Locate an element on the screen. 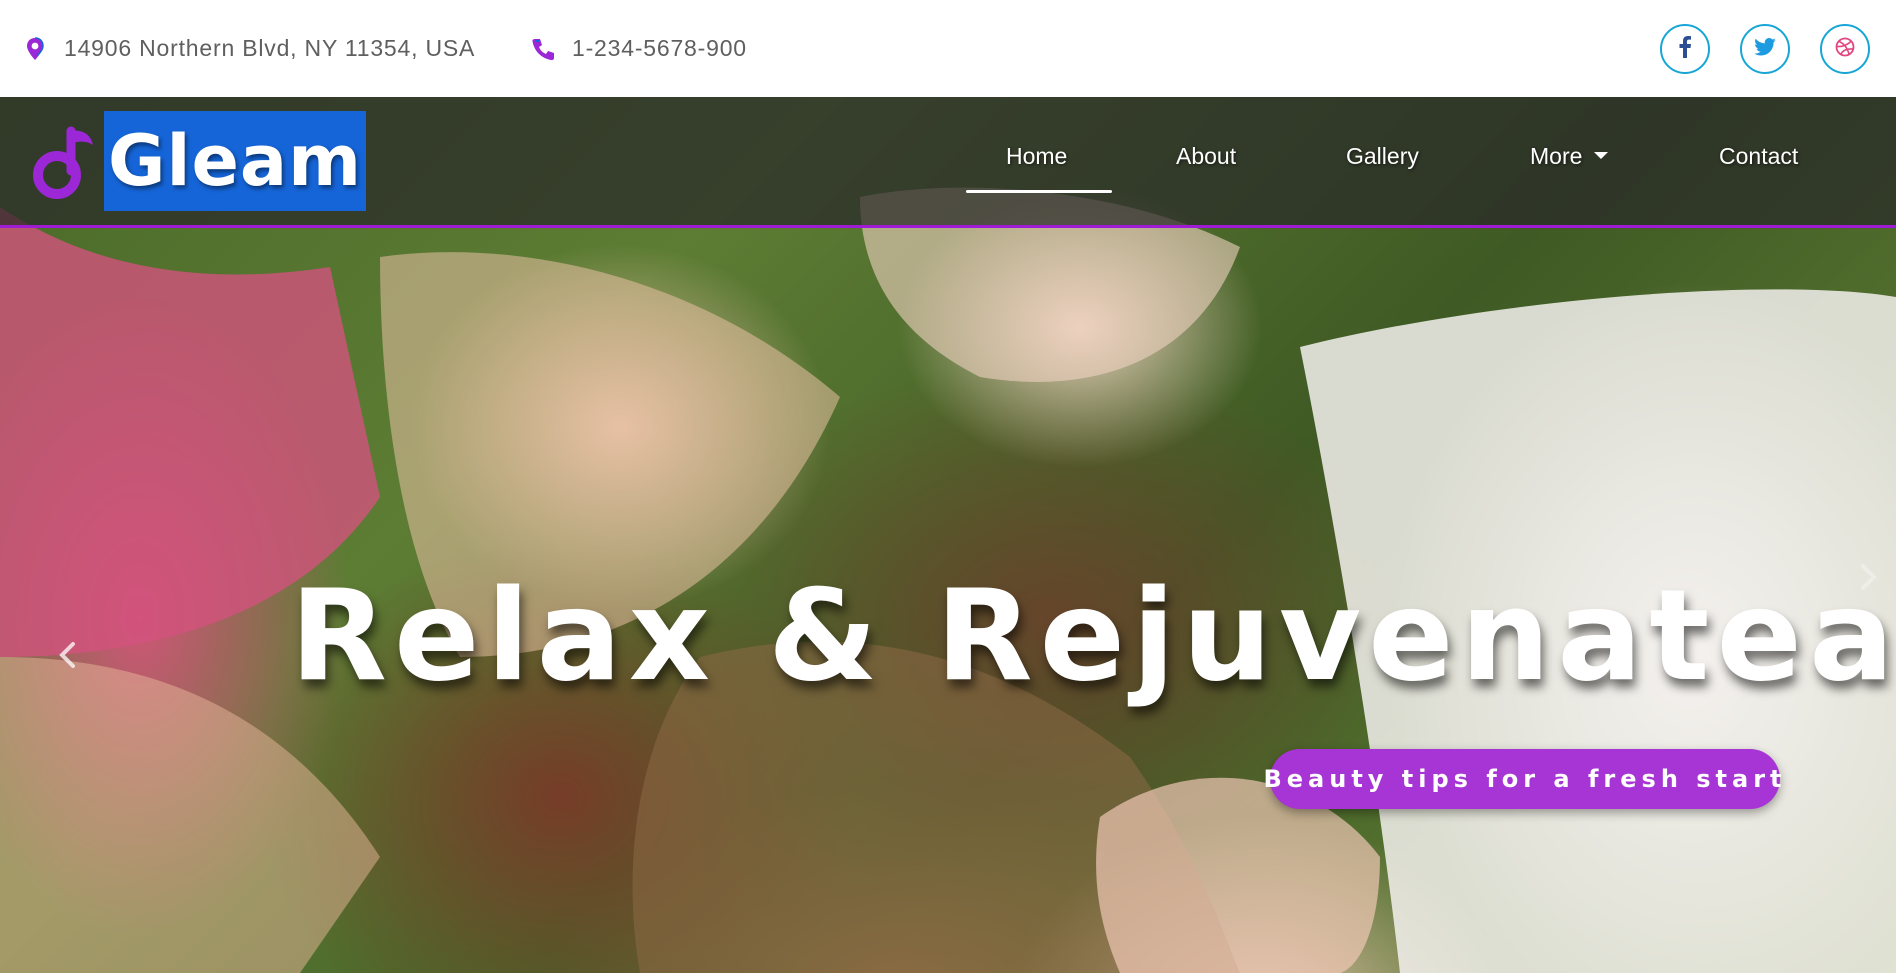 This screenshot has height=973, width=1896. address-text: 14906 Northern Blvd, NY 11354, USA is located at coordinates (270, 48).